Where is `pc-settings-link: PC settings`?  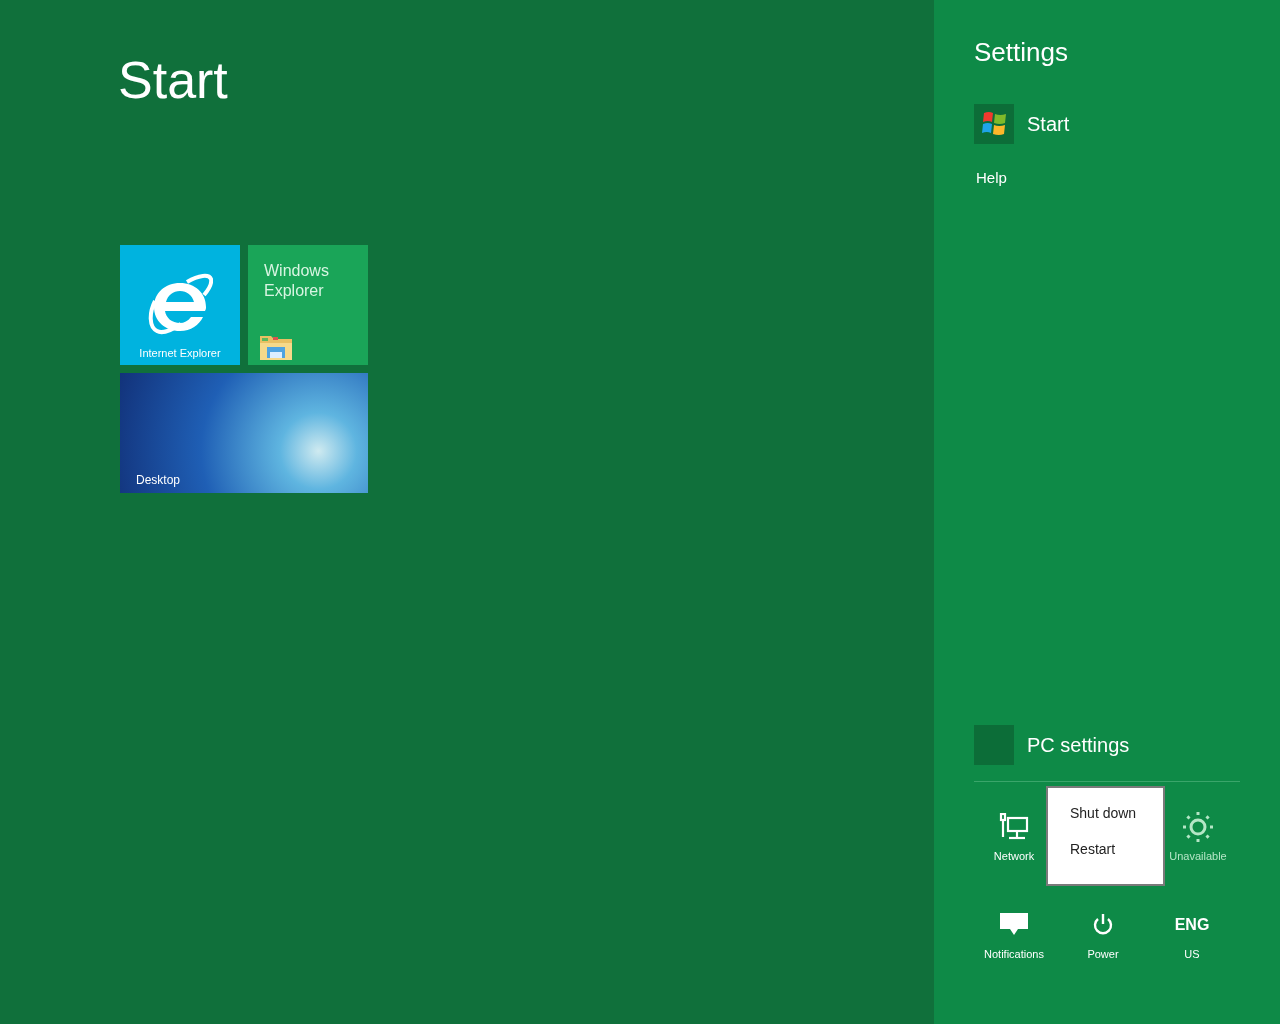
pc-settings-link: PC settings is located at coordinates (1107, 745).